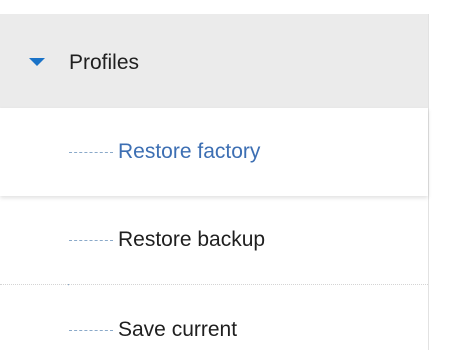 The image size is (458, 350). What do you see at coordinates (192, 239) in the screenshot?
I see `tree-item-label: Restore backup` at bounding box center [192, 239].